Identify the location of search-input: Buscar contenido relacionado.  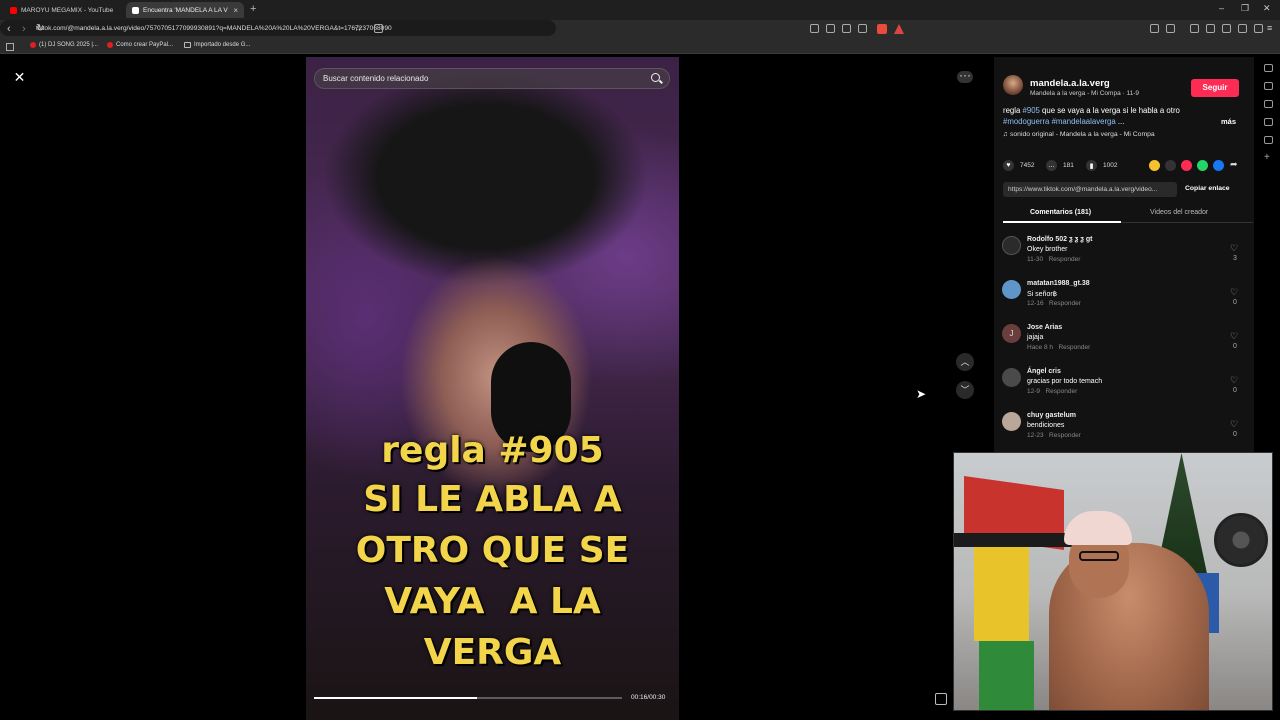
(492, 78).